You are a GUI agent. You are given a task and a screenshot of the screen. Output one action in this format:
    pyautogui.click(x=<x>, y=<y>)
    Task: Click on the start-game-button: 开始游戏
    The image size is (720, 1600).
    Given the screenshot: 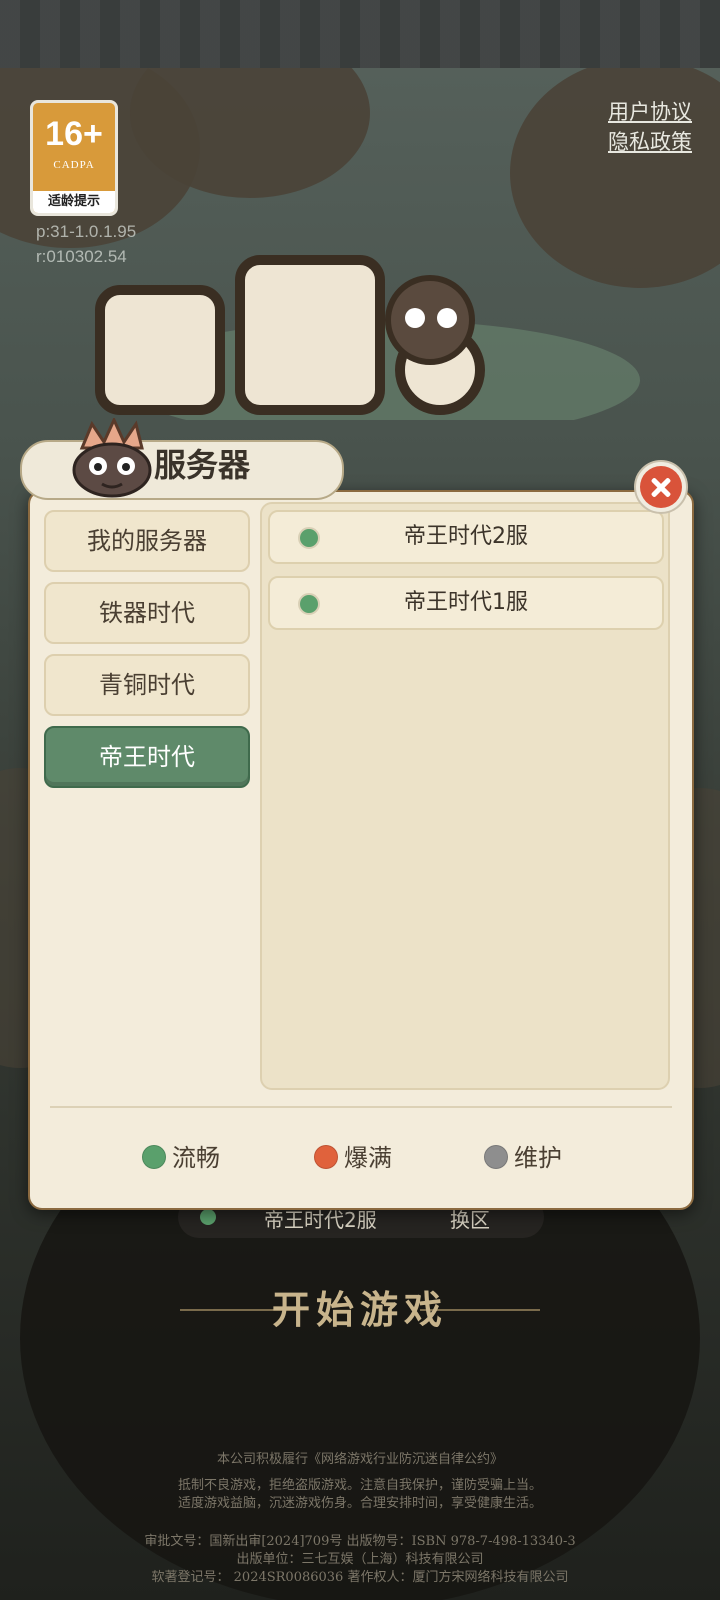 What is the action you would take?
    pyautogui.click(x=360, y=1310)
    